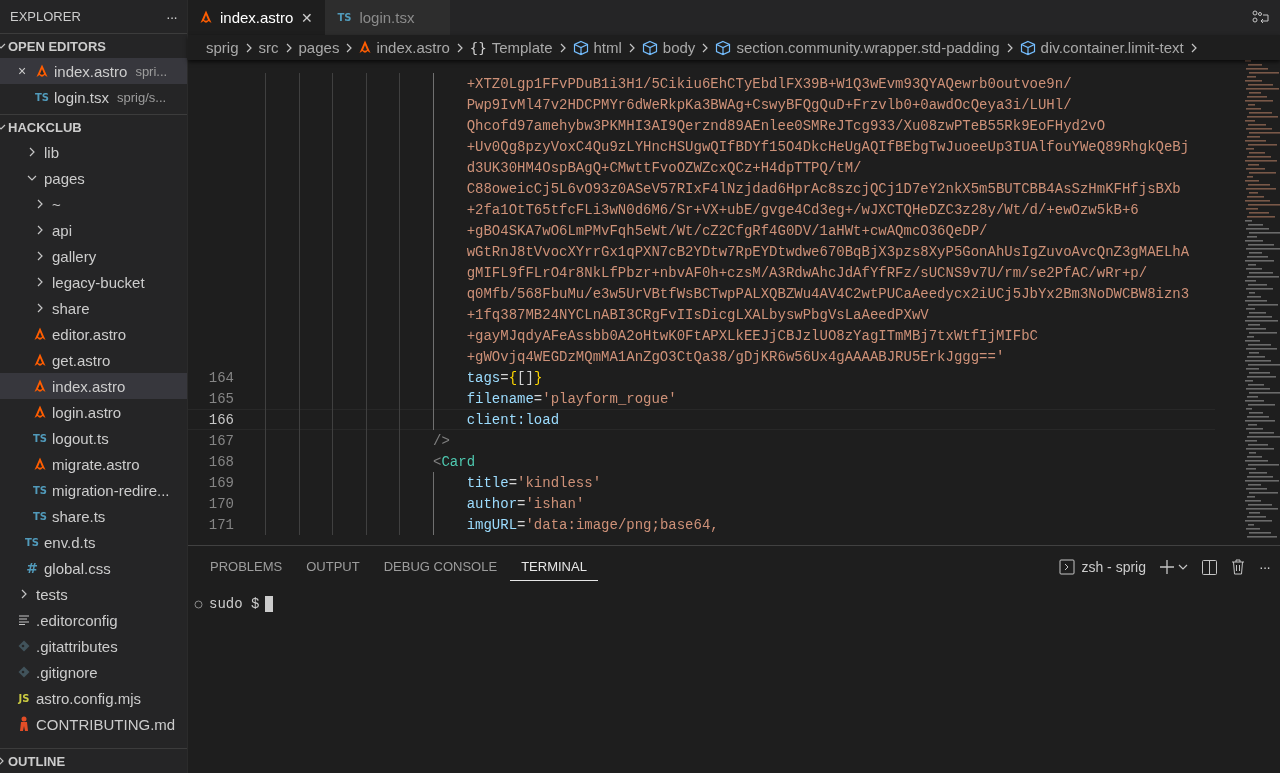 This screenshot has width=1280, height=773. Describe the element at coordinates (93, 178) in the screenshot. I see `folder-item: pages` at that location.